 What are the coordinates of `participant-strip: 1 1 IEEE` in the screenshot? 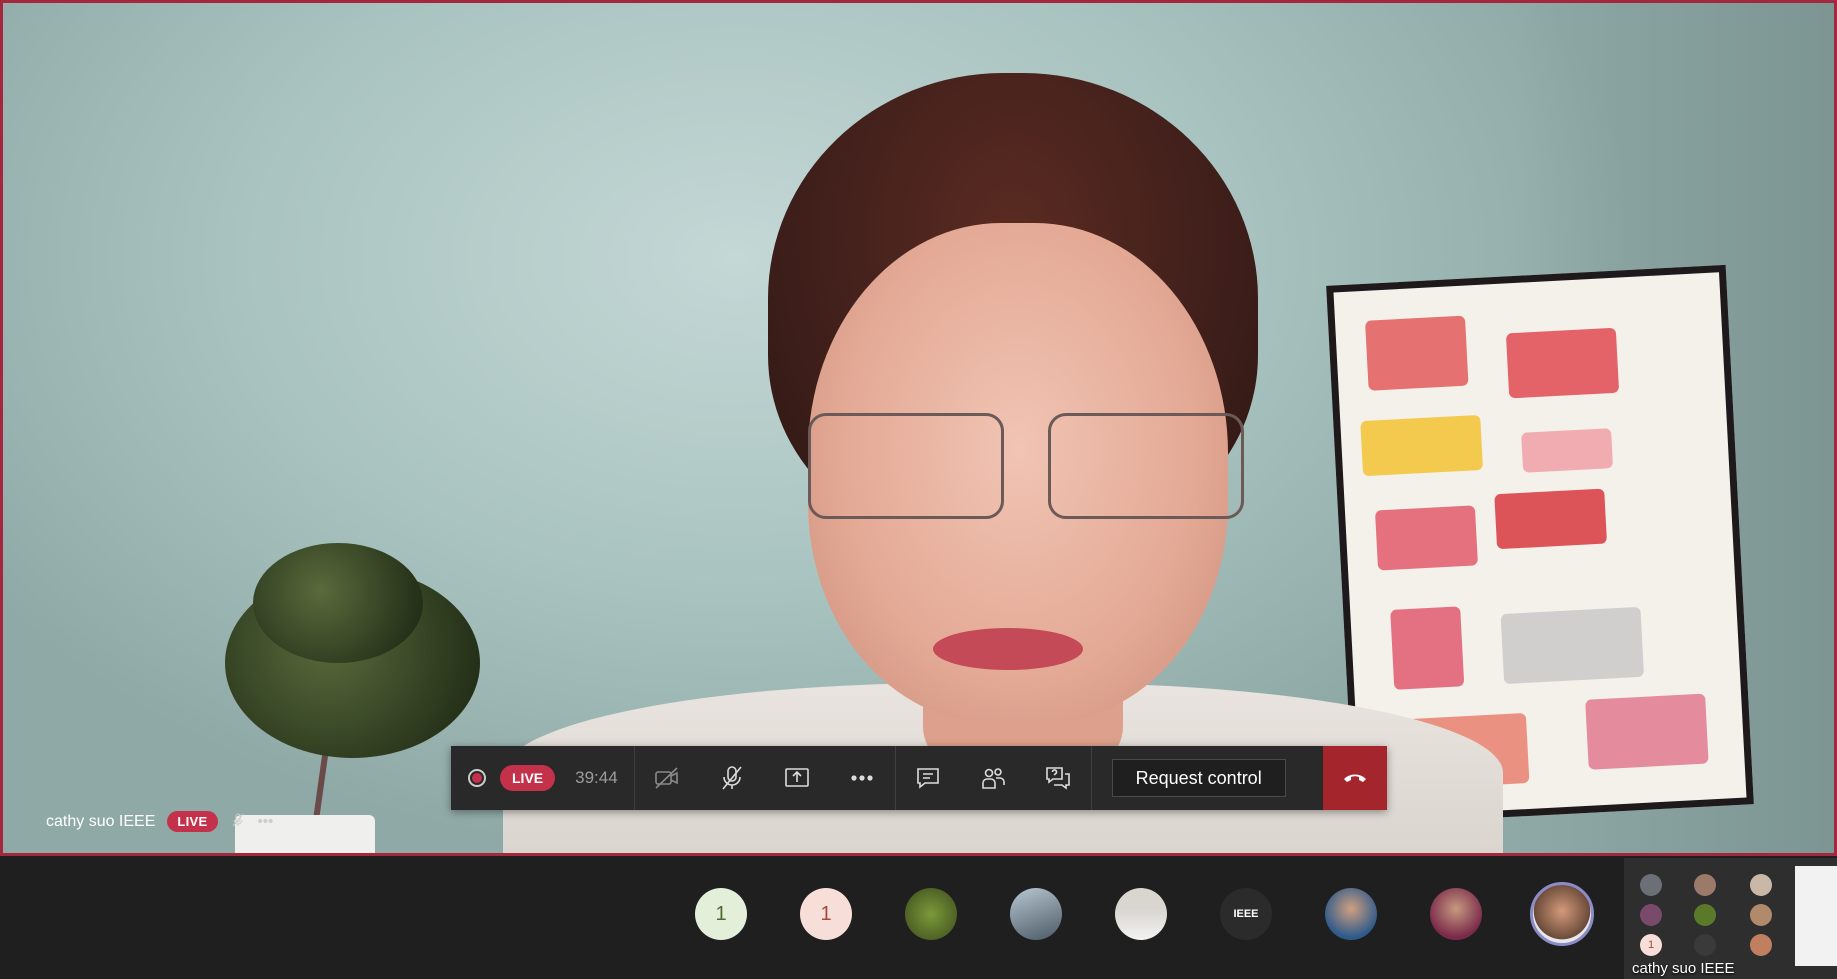 It's located at (918, 917).